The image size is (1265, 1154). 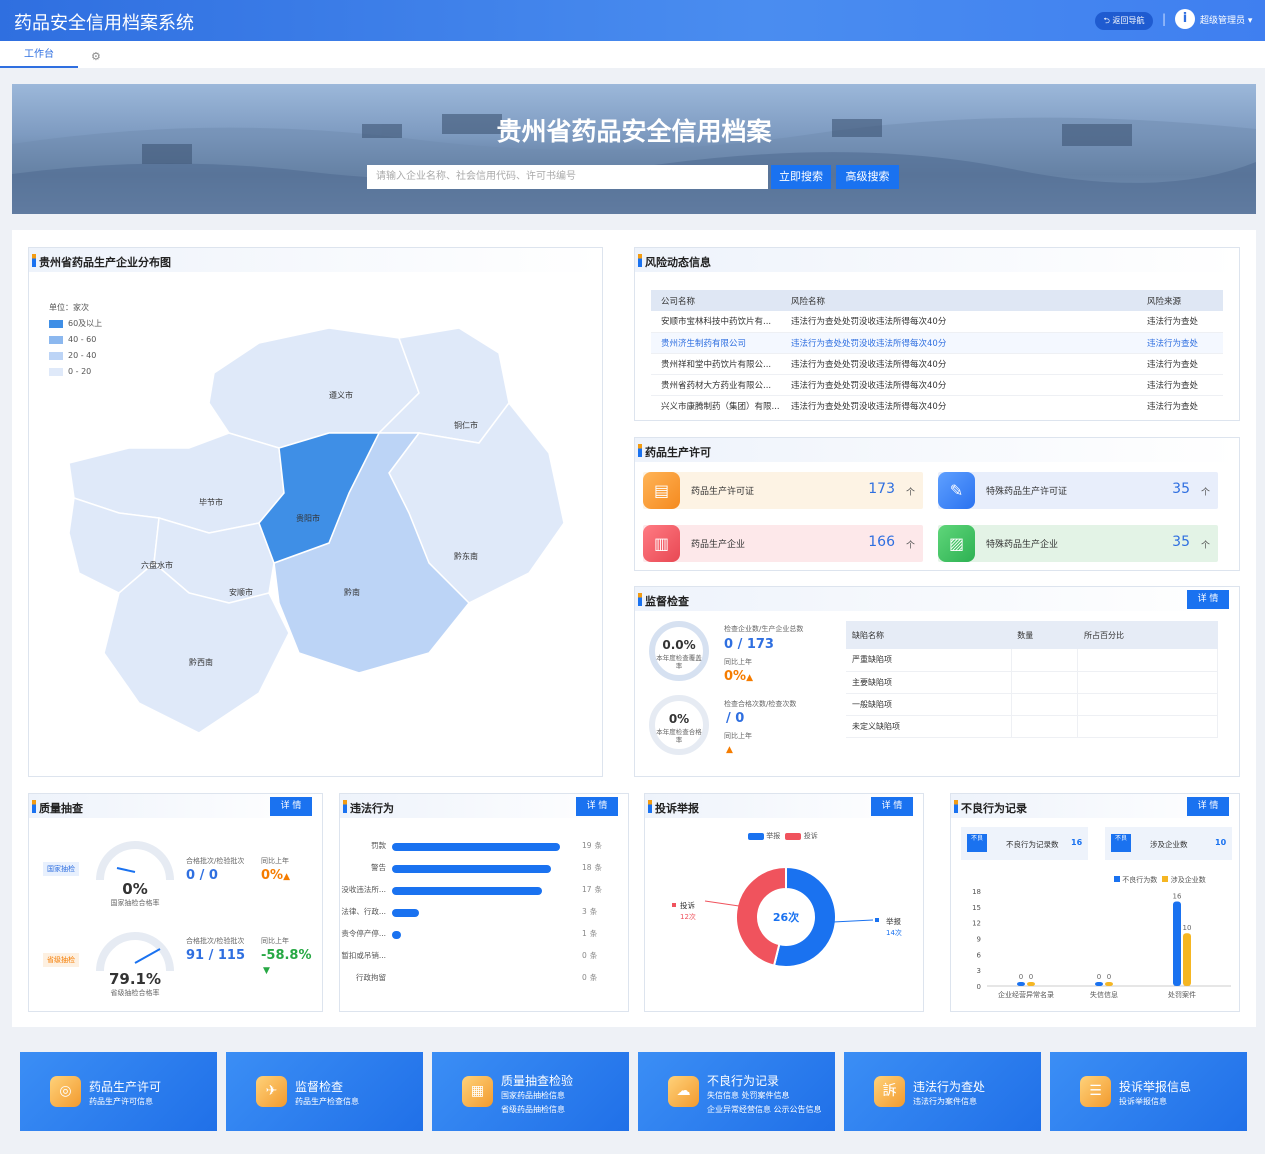 What do you see at coordinates (736, 1091) in the screenshot?
I see `quick-link-4: ☁ 不良行为记录 失信信息 处罚案件信息 企业异常经营信息 公示公告信息` at bounding box center [736, 1091].